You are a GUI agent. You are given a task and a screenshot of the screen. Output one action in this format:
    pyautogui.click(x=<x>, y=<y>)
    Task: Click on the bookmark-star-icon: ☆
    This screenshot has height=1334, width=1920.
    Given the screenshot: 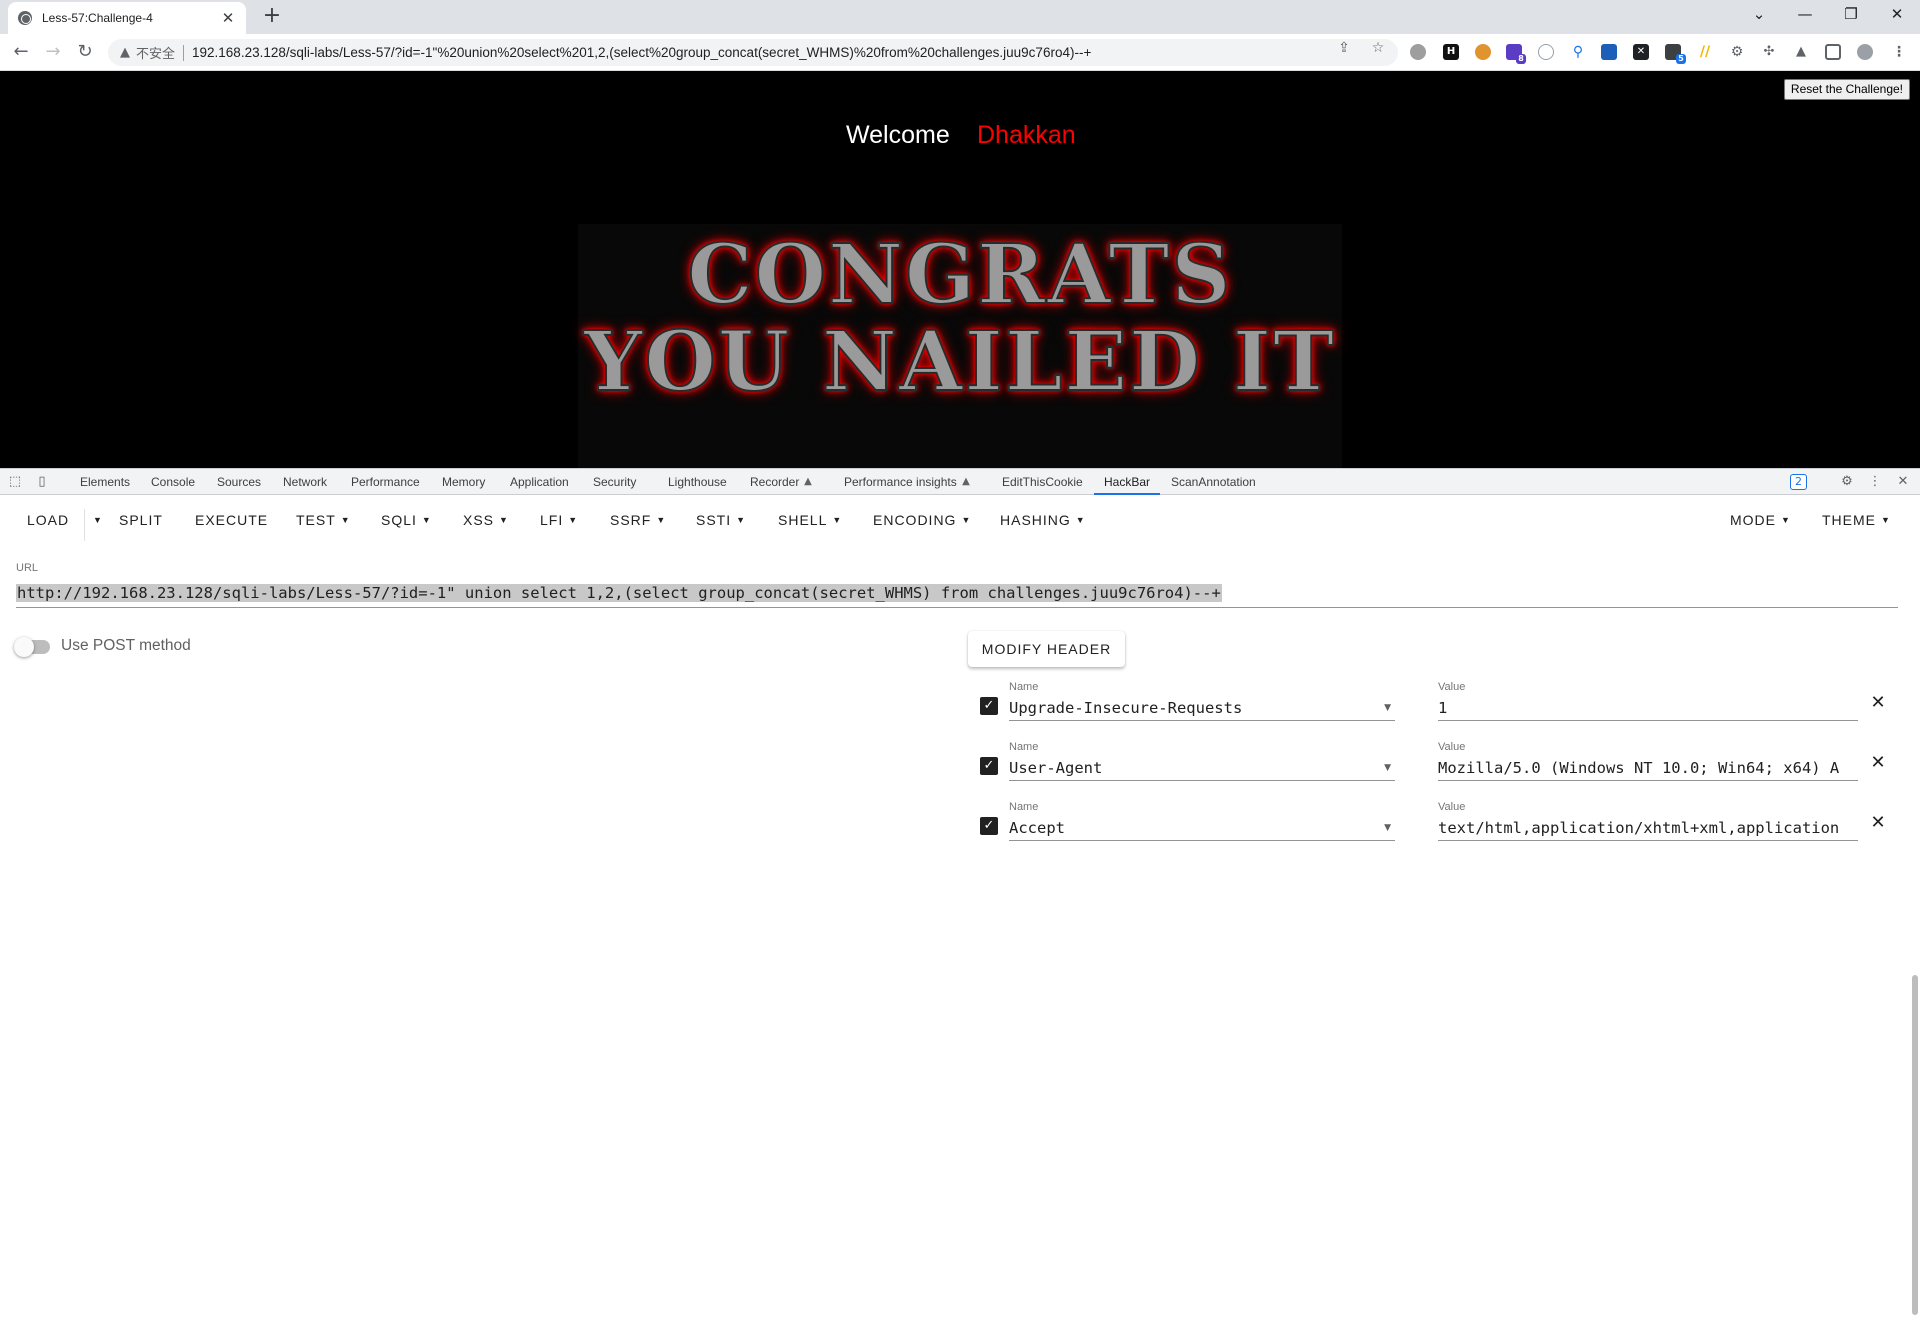 What is the action you would take?
    pyautogui.click(x=1378, y=48)
    